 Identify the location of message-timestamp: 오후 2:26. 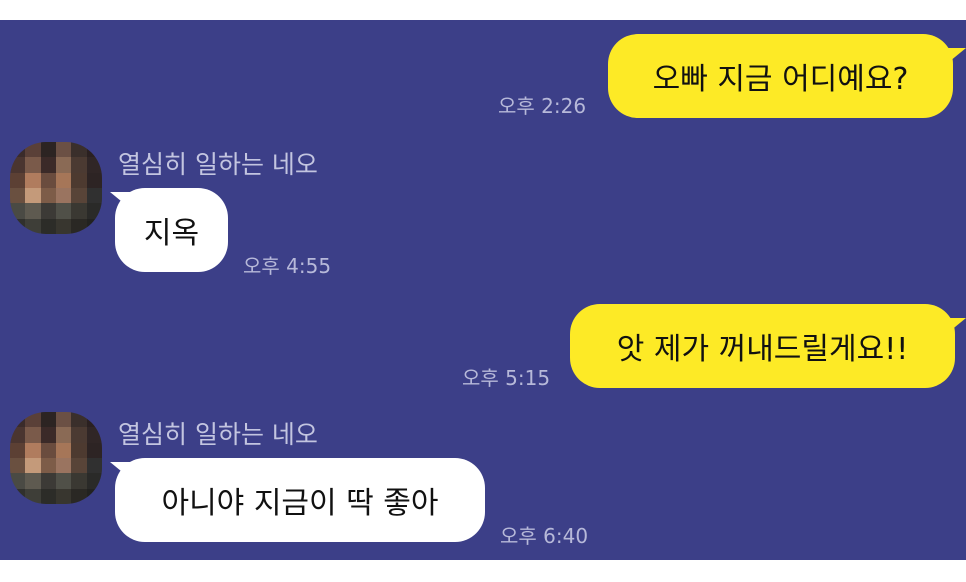
(542, 106).